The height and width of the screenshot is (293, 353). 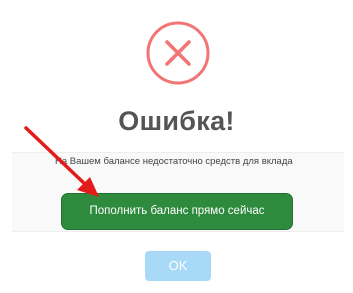 What do you see at coordinates (177, 211) in the screenshot?
I see `topup-balance-button: Пополнить баланс прямо сейчас` at bounding box center [177, 211].